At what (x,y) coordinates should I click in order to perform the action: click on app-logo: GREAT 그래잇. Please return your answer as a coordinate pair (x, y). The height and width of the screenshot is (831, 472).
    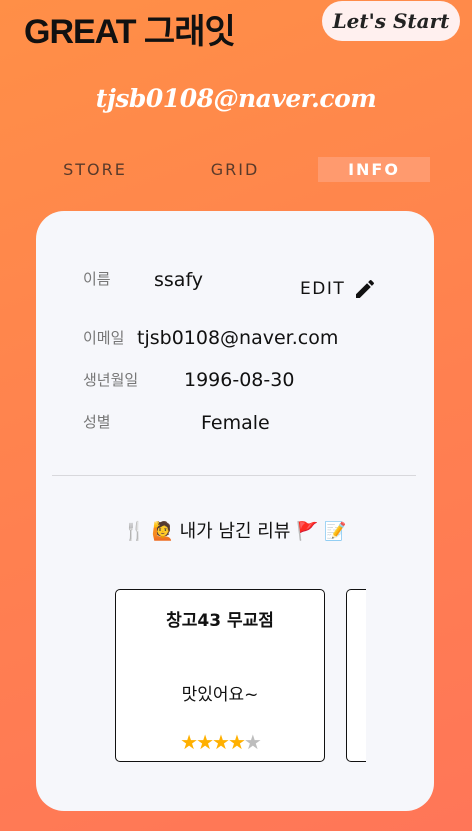
    Looking at the image, I should click on (130, 32).